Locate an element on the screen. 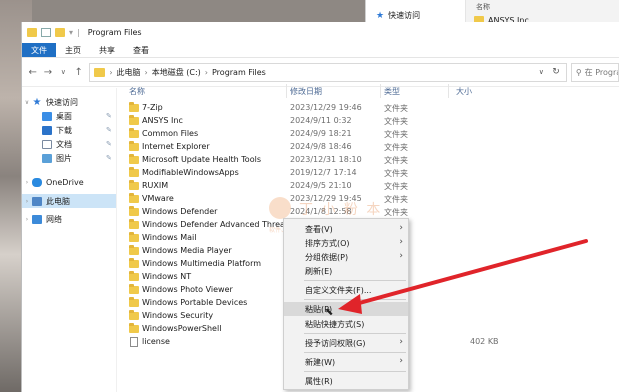  desktop-icon is located at coordinates (47, 116).